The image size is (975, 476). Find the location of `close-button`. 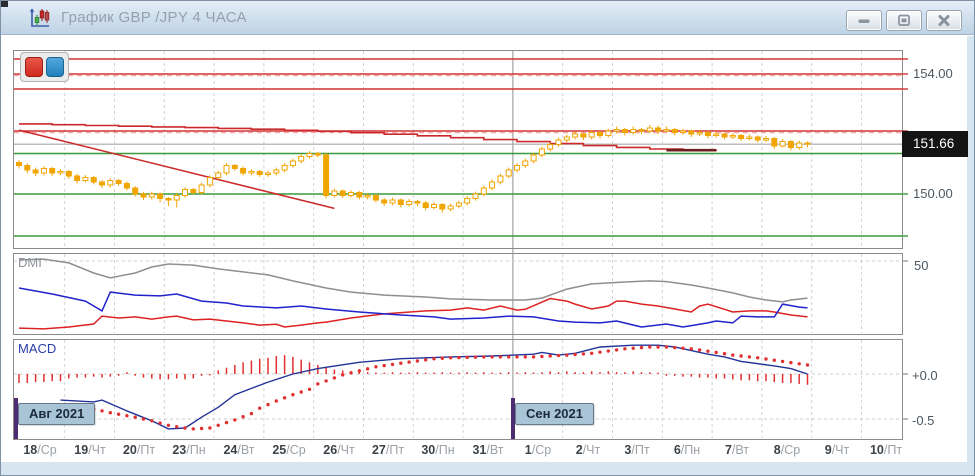

close-button is located at coordinates (944, 20).